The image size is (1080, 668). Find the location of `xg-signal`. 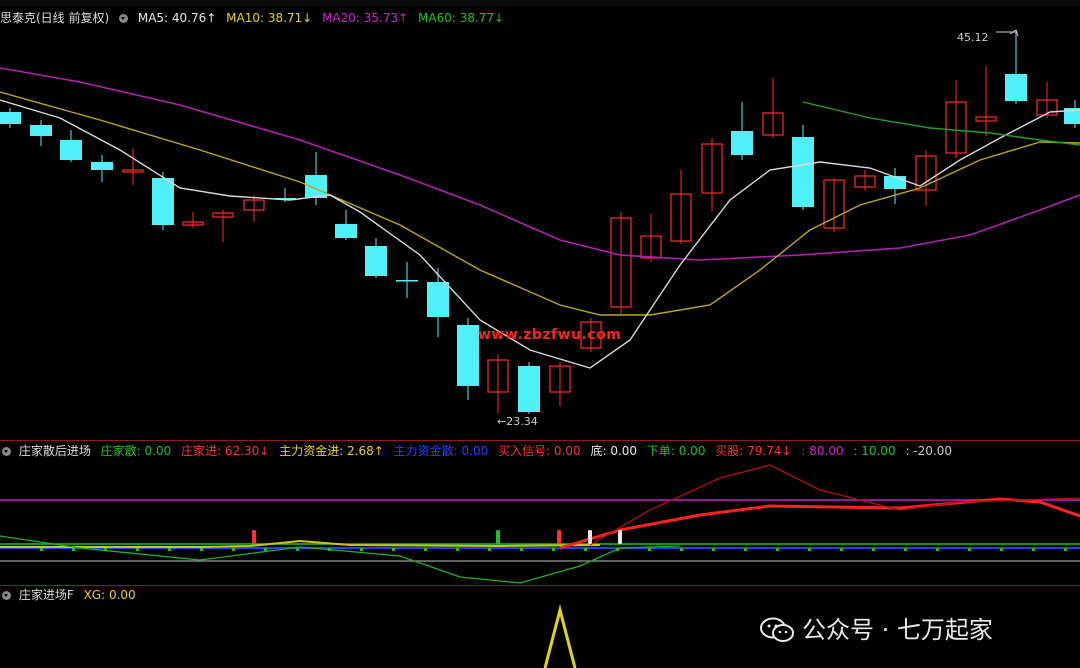

xg-signal is located at coordinates (560, 636).